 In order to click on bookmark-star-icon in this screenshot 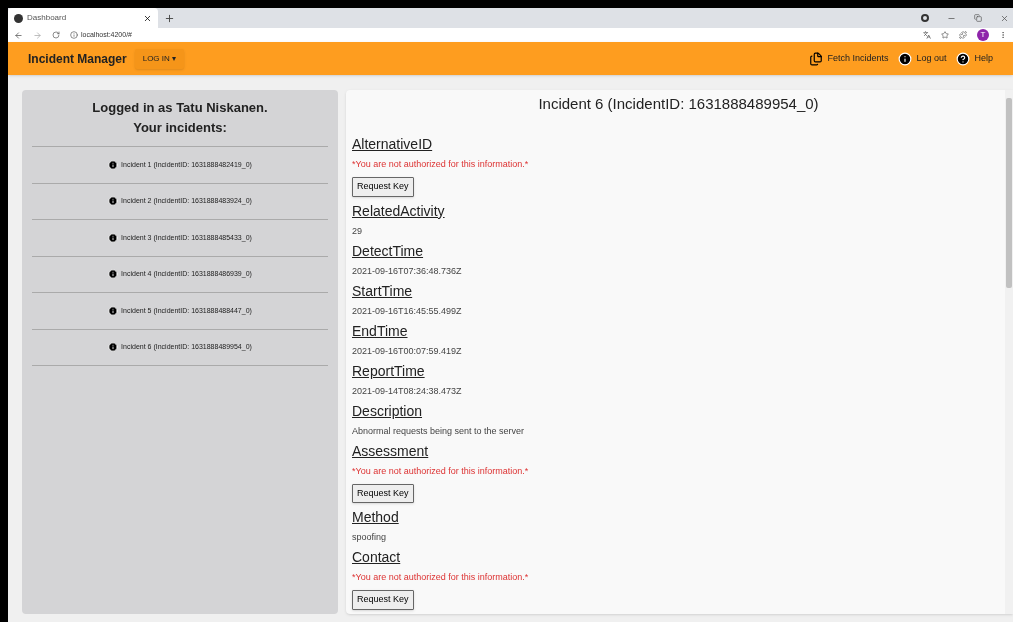, I will do `click(945, 35)`.